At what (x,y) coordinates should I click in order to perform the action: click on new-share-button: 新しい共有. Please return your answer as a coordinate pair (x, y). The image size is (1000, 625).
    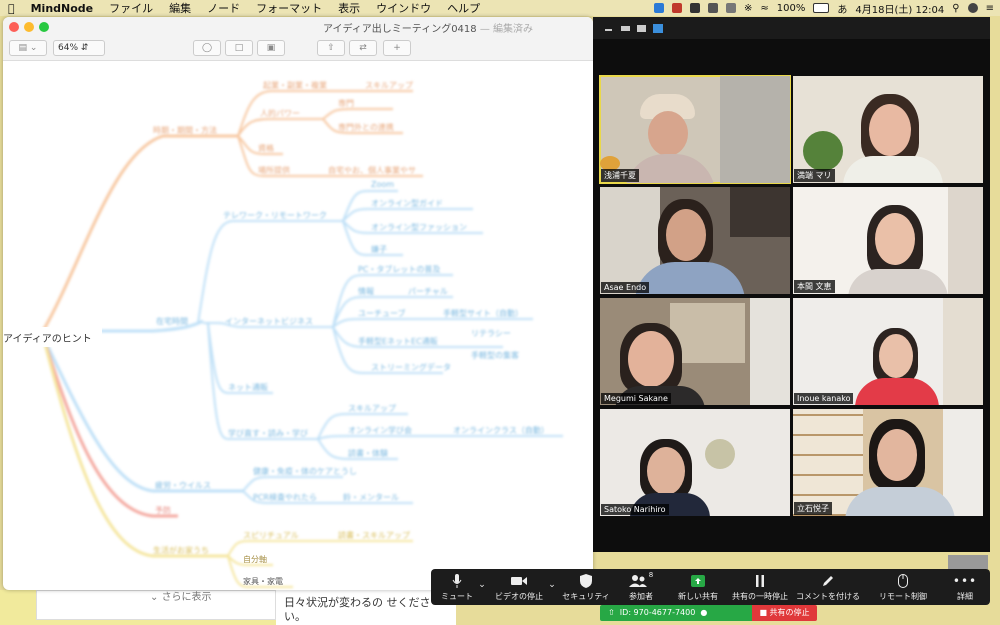
    Looking at the image, I should click on (698, 587).